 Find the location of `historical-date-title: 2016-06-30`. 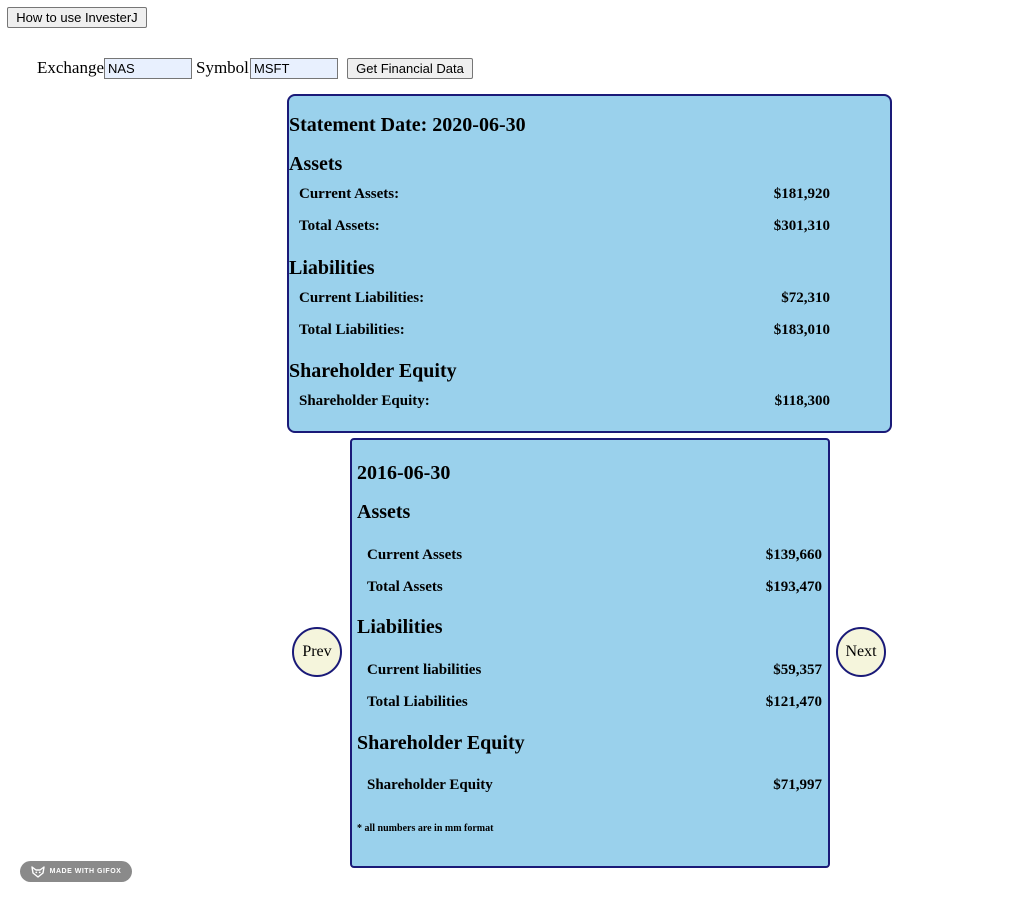

historical-date-title: 2016-06-30 is located at coordinates (404, 473).